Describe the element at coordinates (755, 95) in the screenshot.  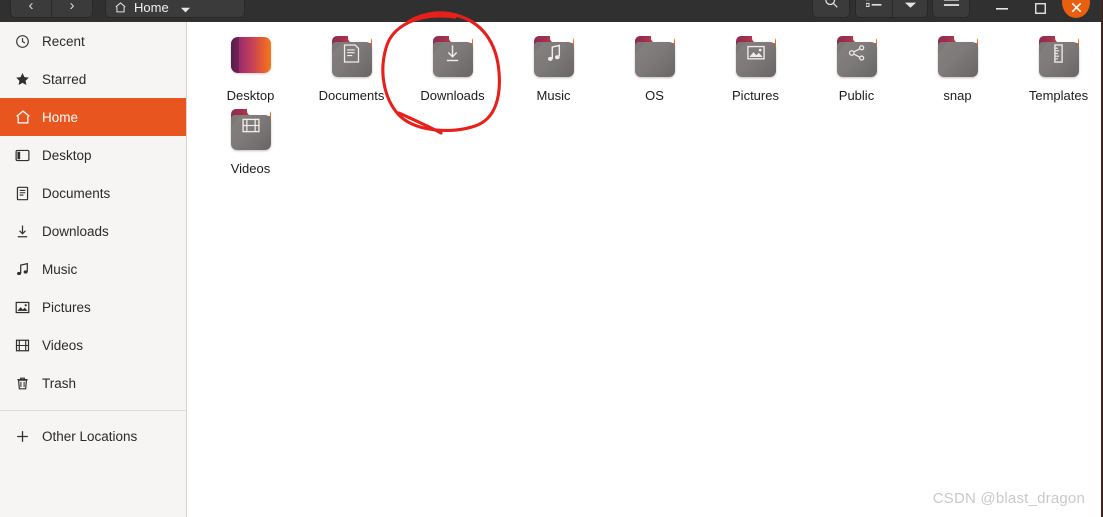
I see `file-label: Pictures` at that location.